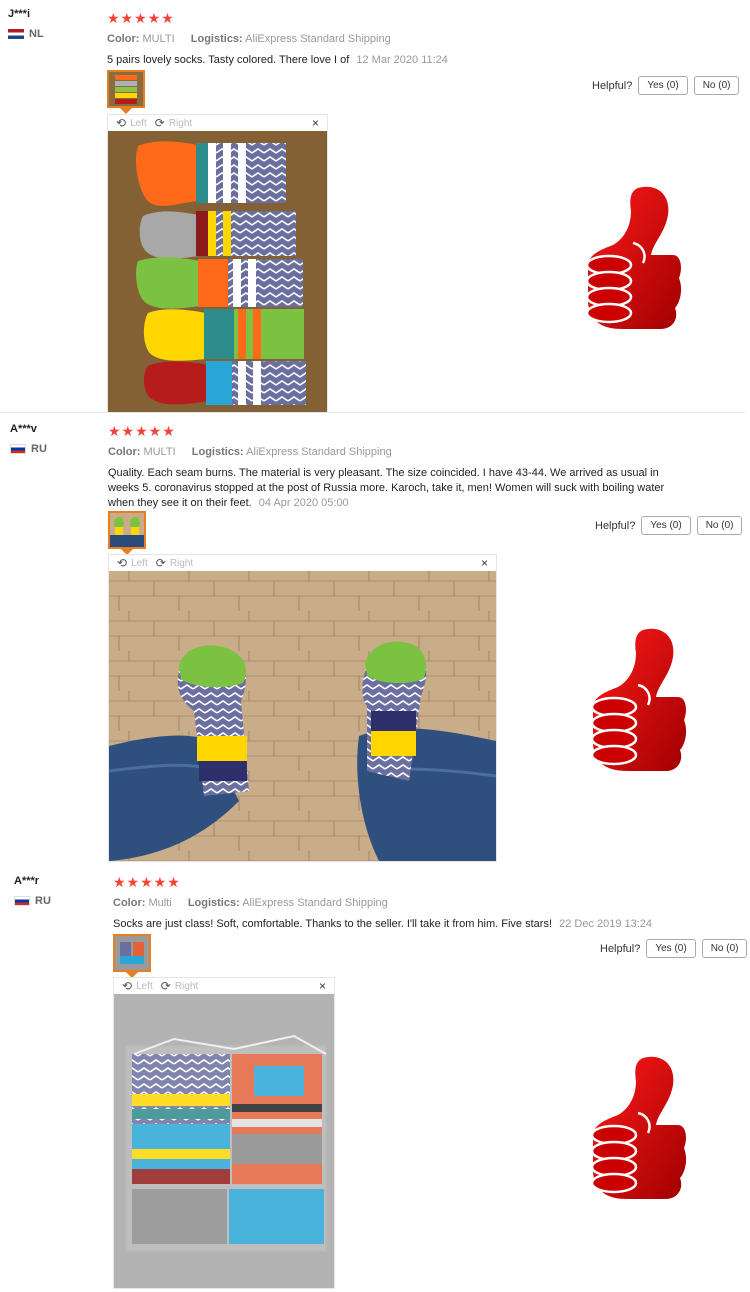  What do you see at coordinates (19, 14) in the screenshot?
I see `reviewer-name: J***i` at bounding box center [19, 14].